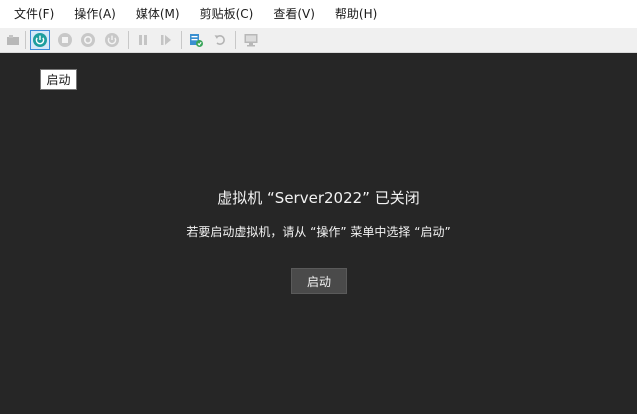 Image resolution: width=637 pixels, height=414 pixels. What do you see at coordinates (40, 40) in the screenshot?
I see `start-icon` at bounding box center [40, 40].